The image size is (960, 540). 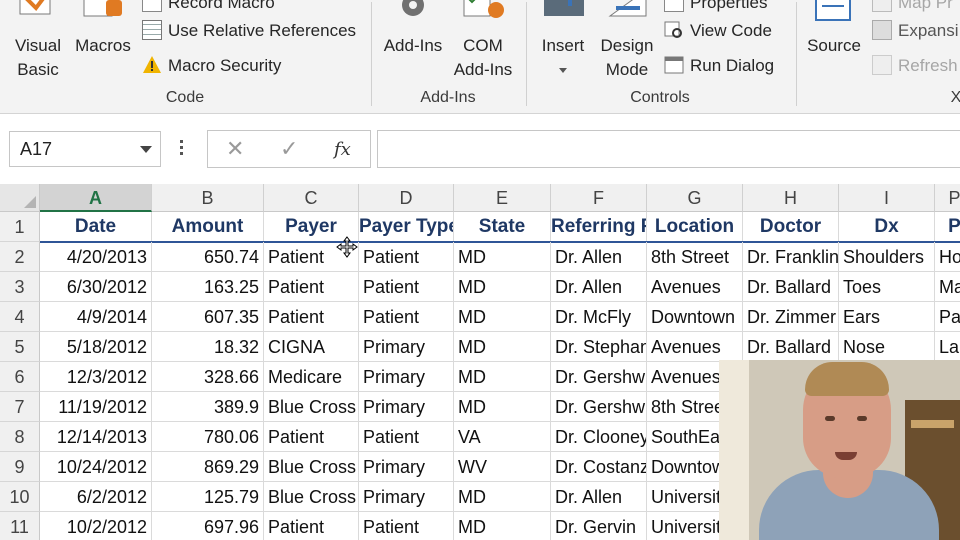 I want to click on table-cell: 780.06, so click(x=208, y=437).